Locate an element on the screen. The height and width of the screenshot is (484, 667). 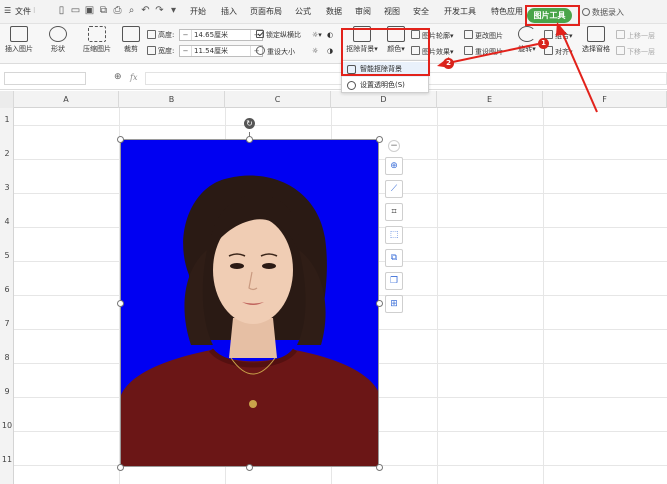
annotation-arrows is located at coordinates (517, 67).